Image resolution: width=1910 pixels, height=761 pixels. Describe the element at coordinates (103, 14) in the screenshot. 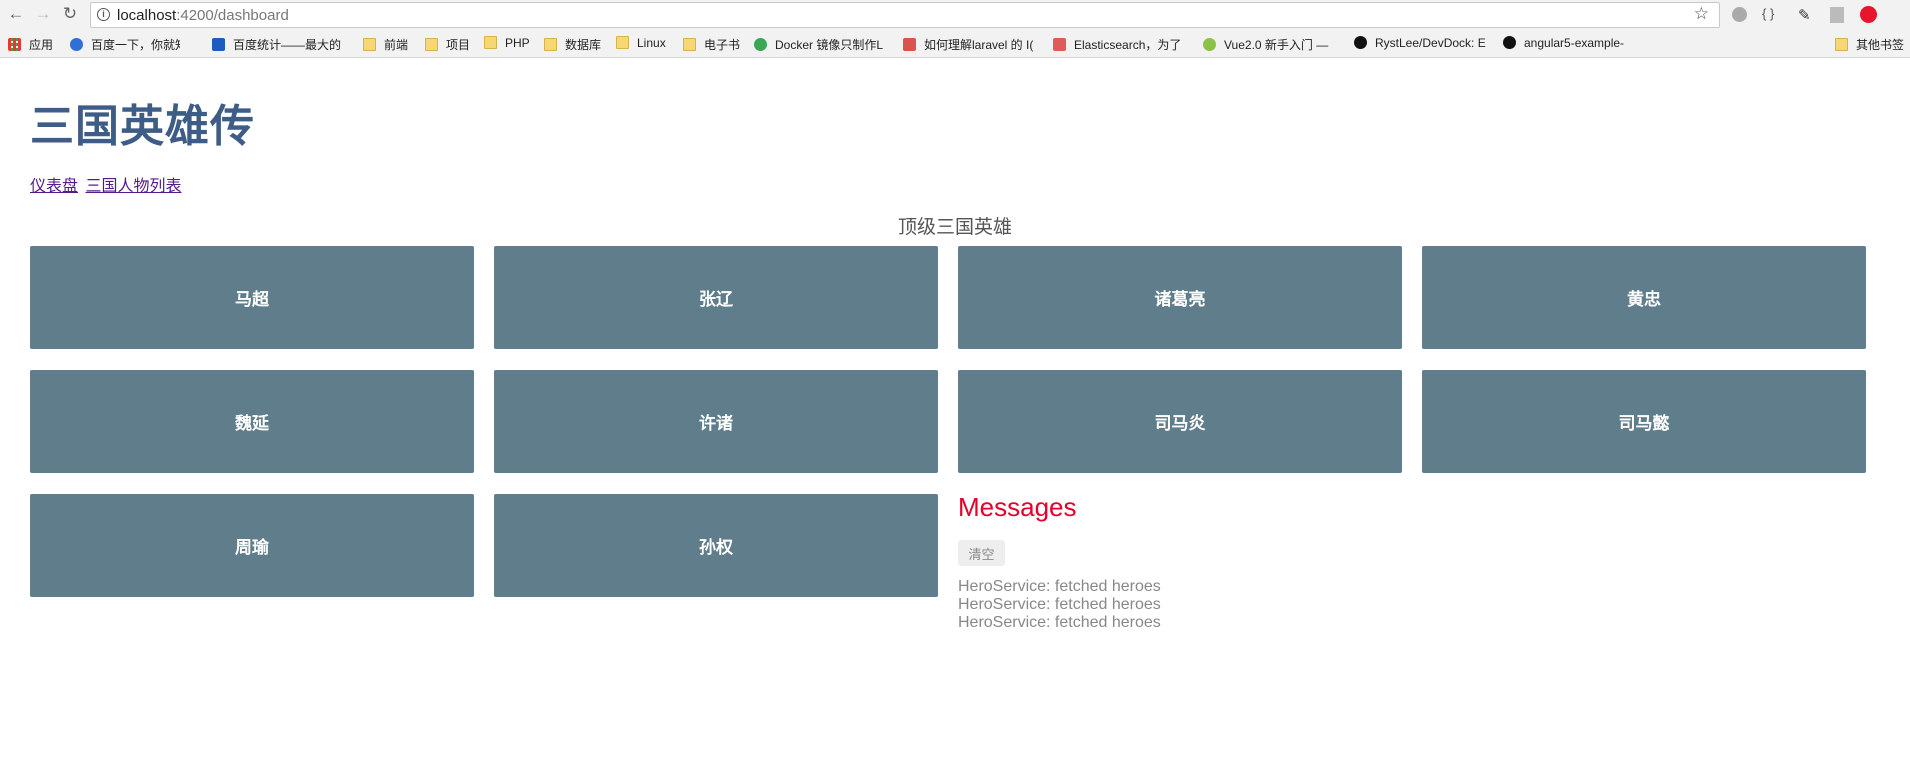

I see `info-icon: i` at that location.